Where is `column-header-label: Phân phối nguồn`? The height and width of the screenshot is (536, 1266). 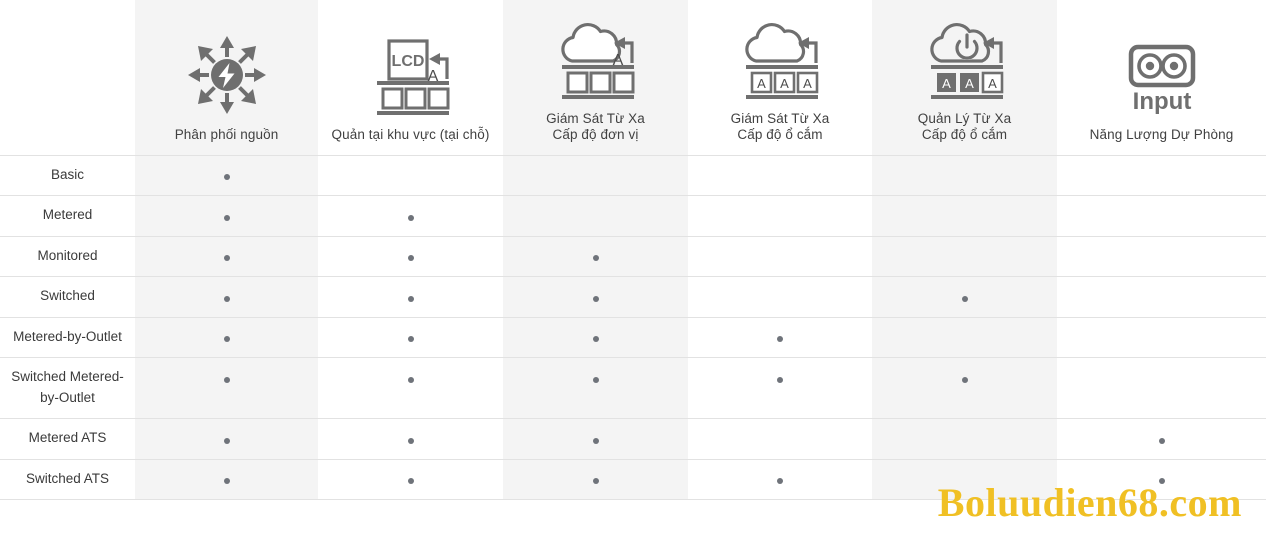
column-header-label: Phân phối nguồn is located at coordinates (226, 134).